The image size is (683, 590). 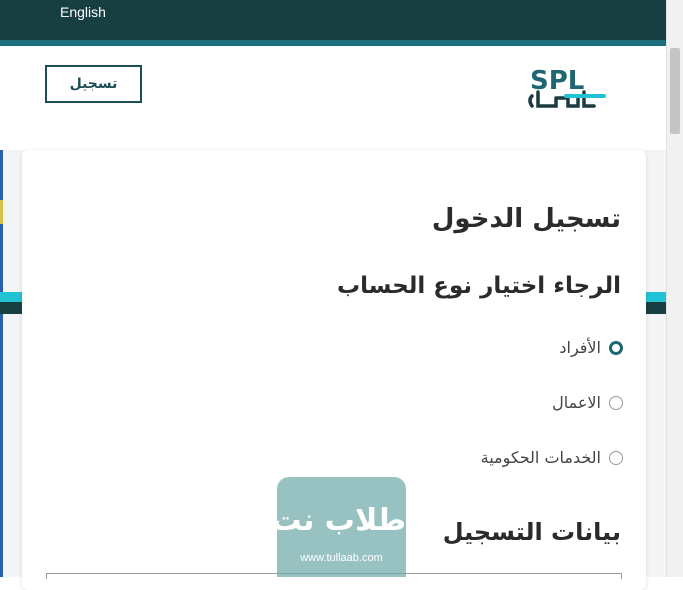 I want to click on background-window-edge-yellow, so click(x=1, y=212).